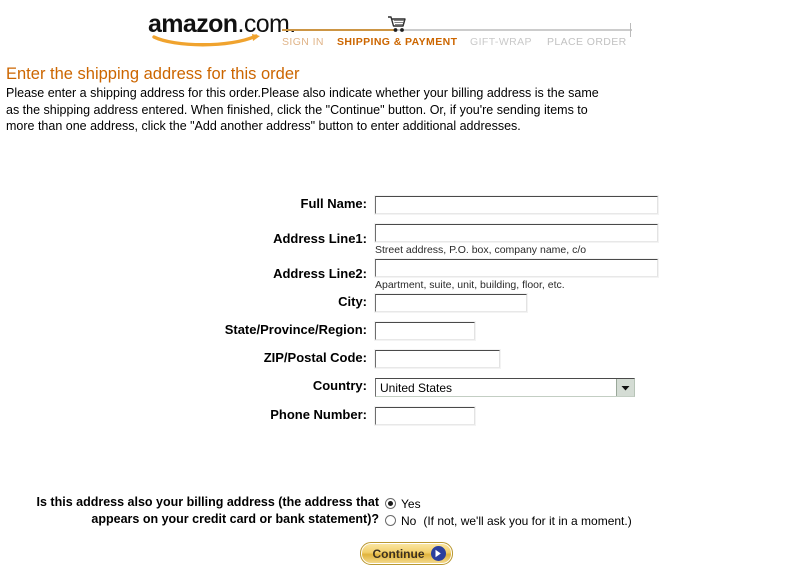 The height and width of the screenshot is (586, 800). What do you see at coordinates (338, 30) in the screenshot?
I see `progress-line-completed` at bounding box center [338, 30].